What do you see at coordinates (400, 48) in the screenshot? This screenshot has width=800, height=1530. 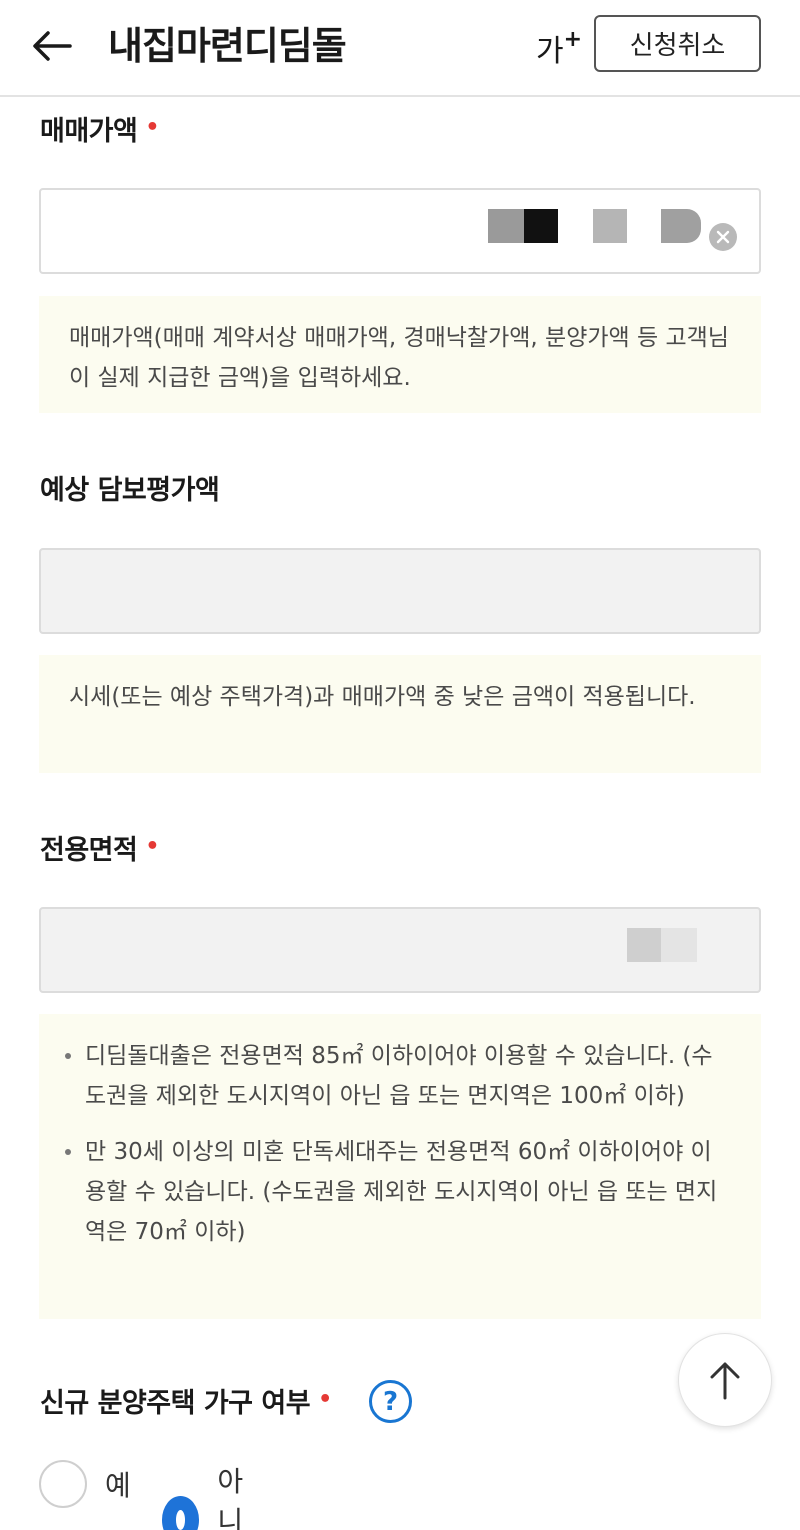 I see `app-header: 내집마련디딤돌 가+ 신청취소` at bounding box center [400, 48].